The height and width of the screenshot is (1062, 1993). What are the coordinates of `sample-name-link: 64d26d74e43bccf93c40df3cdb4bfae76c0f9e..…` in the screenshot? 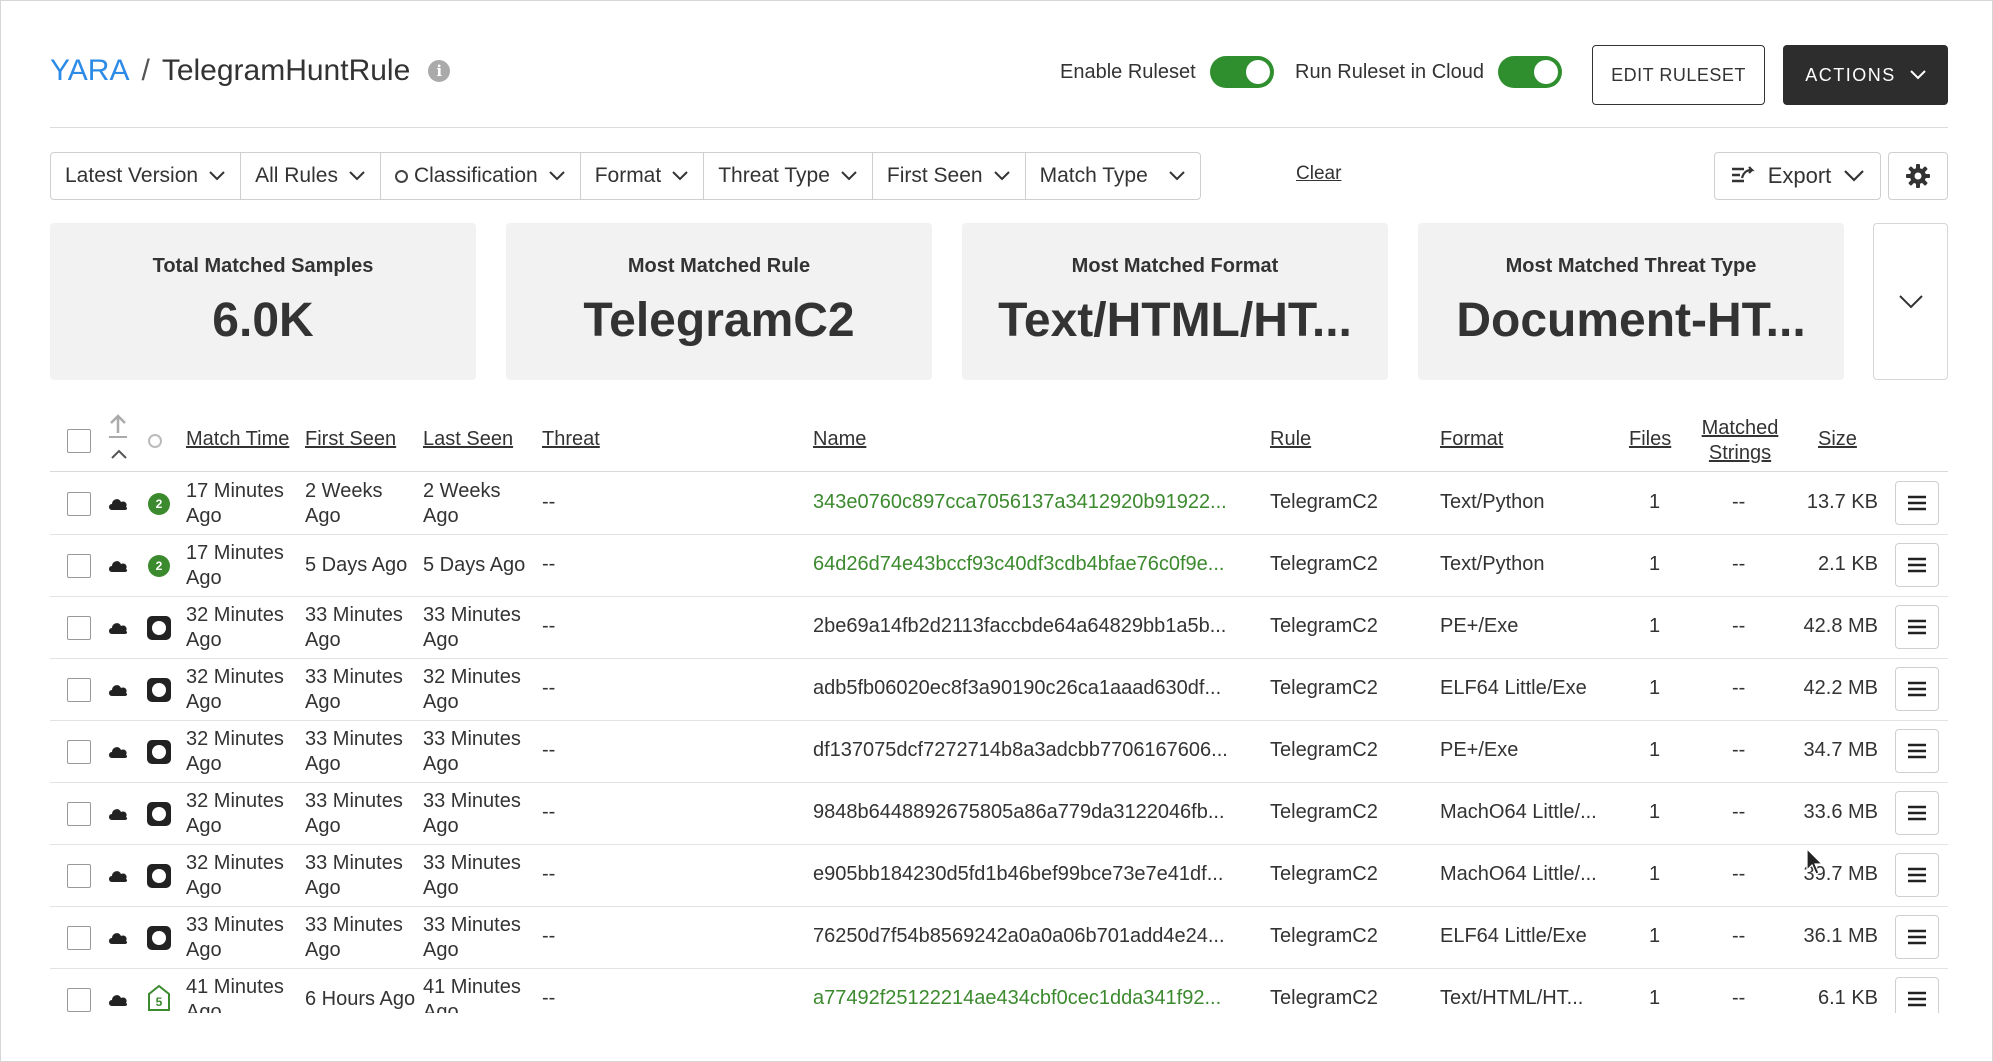 It's located at (1018, 564).